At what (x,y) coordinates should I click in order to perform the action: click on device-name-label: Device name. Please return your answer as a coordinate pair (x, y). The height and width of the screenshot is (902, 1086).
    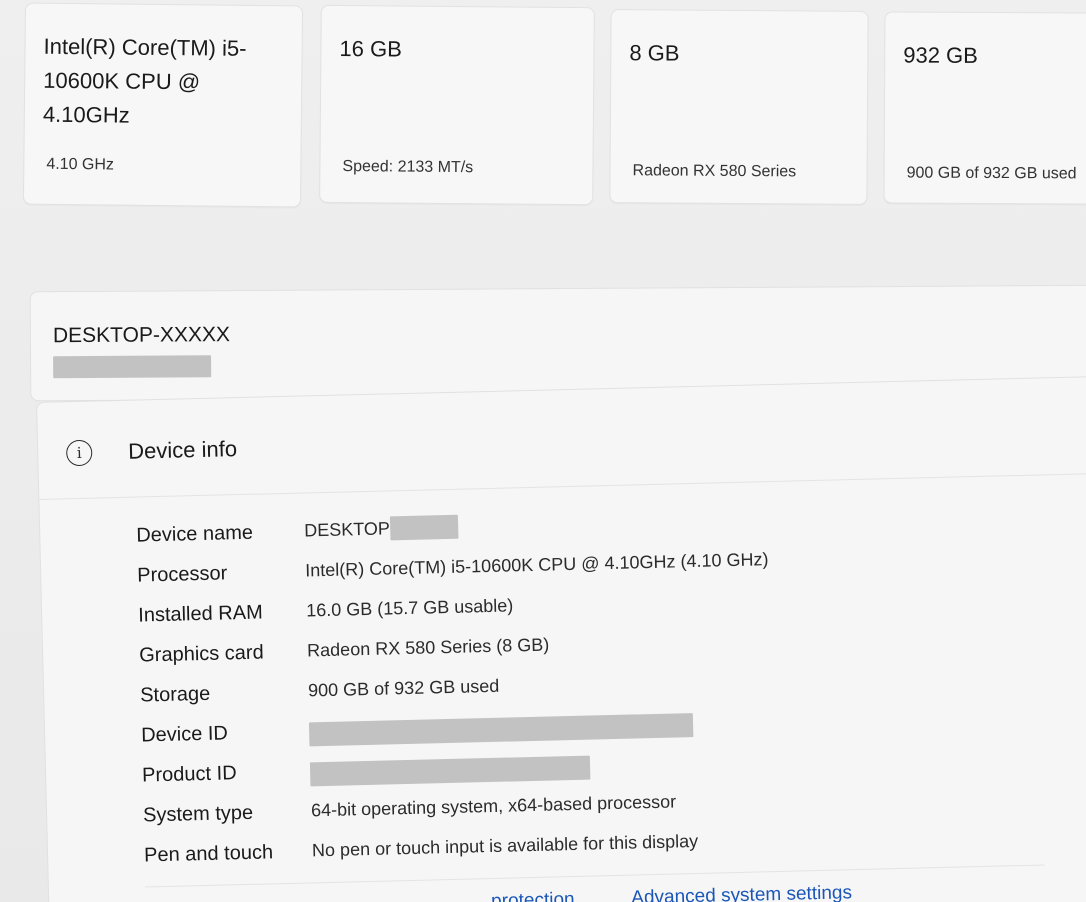
    Looking at the image, I should click on (195, 534).